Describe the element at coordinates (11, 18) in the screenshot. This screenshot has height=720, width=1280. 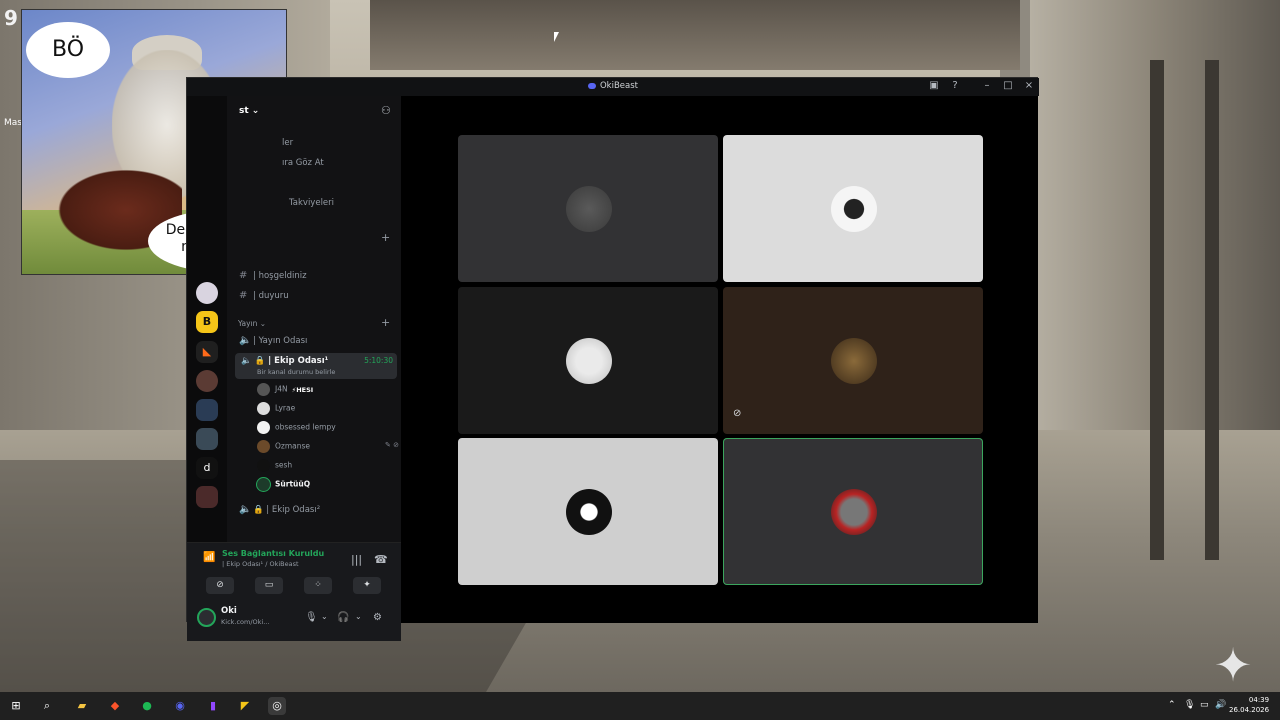
I see `desktop-corner-number: 9` at that location.